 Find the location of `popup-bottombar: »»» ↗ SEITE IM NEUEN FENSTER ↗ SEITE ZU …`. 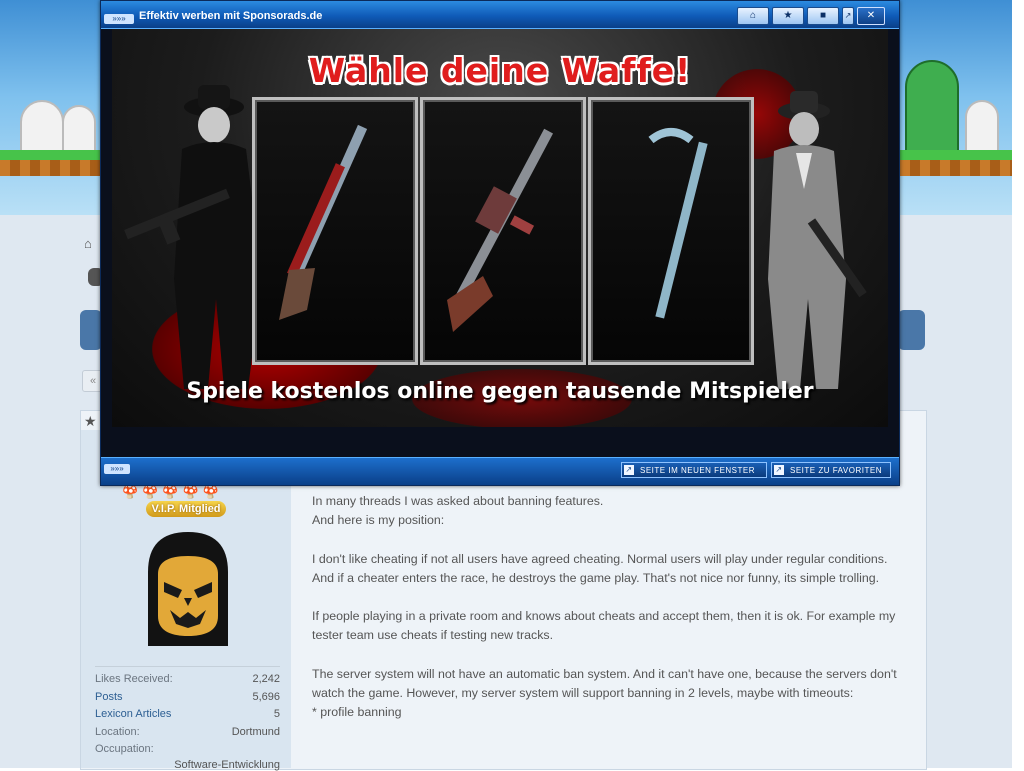

popup-bottombar: »»» ↗ SEITE IM NEUEN FENSTER ↗ SEITE ZU … is located at coordinates (500, 471).